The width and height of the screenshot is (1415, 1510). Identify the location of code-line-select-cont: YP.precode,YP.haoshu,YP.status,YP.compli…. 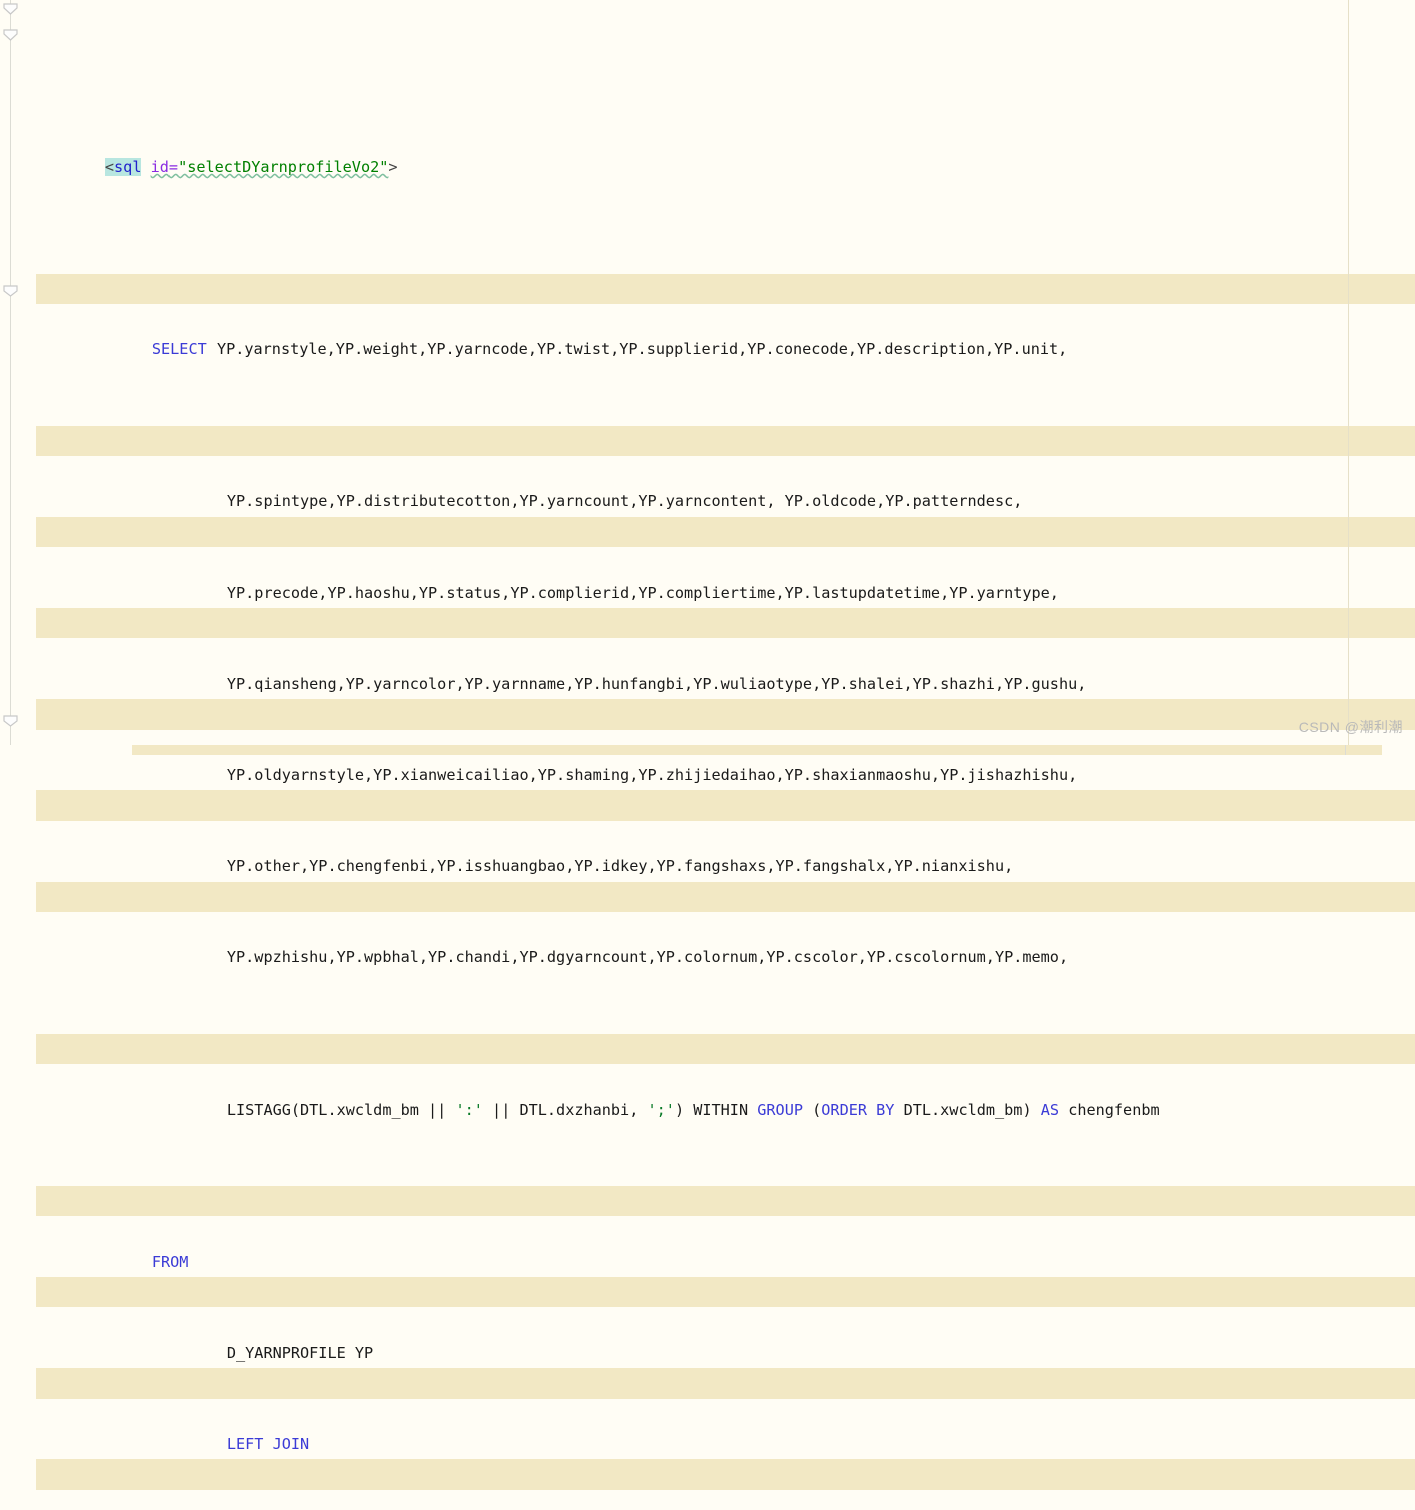
(718, 559).